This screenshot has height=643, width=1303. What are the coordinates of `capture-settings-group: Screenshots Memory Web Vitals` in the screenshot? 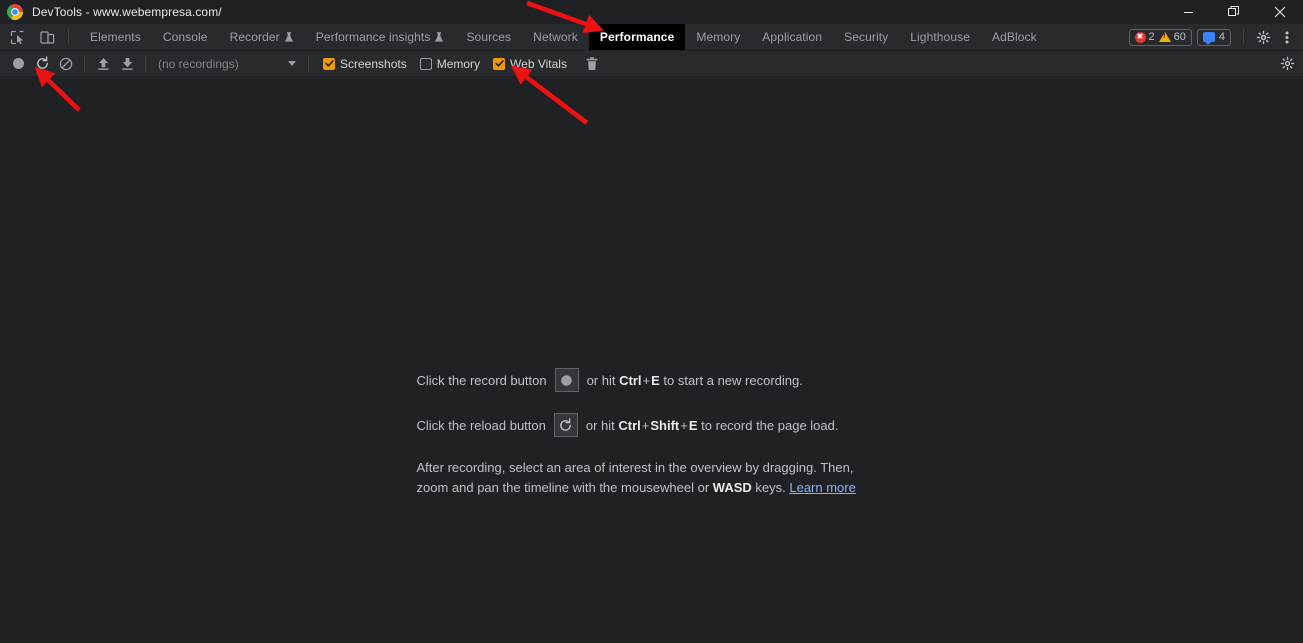 It's located at (463, 64).